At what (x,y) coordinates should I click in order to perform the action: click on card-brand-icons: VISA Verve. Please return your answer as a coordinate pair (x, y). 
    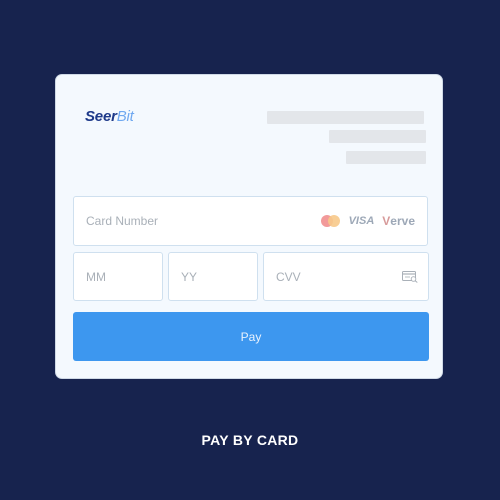
    Looking at the image, I should click on (367, 221).